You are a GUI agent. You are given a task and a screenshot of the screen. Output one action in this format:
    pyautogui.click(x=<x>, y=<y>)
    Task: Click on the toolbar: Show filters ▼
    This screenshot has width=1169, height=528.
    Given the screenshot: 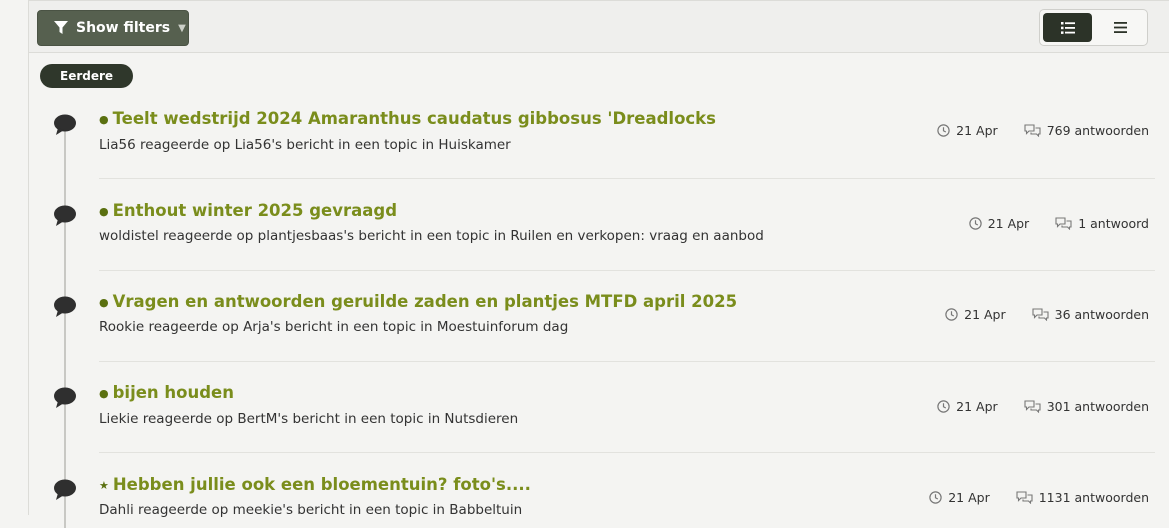 What is the action you would take?
    pyautogui.click(x=599, y=26)
    